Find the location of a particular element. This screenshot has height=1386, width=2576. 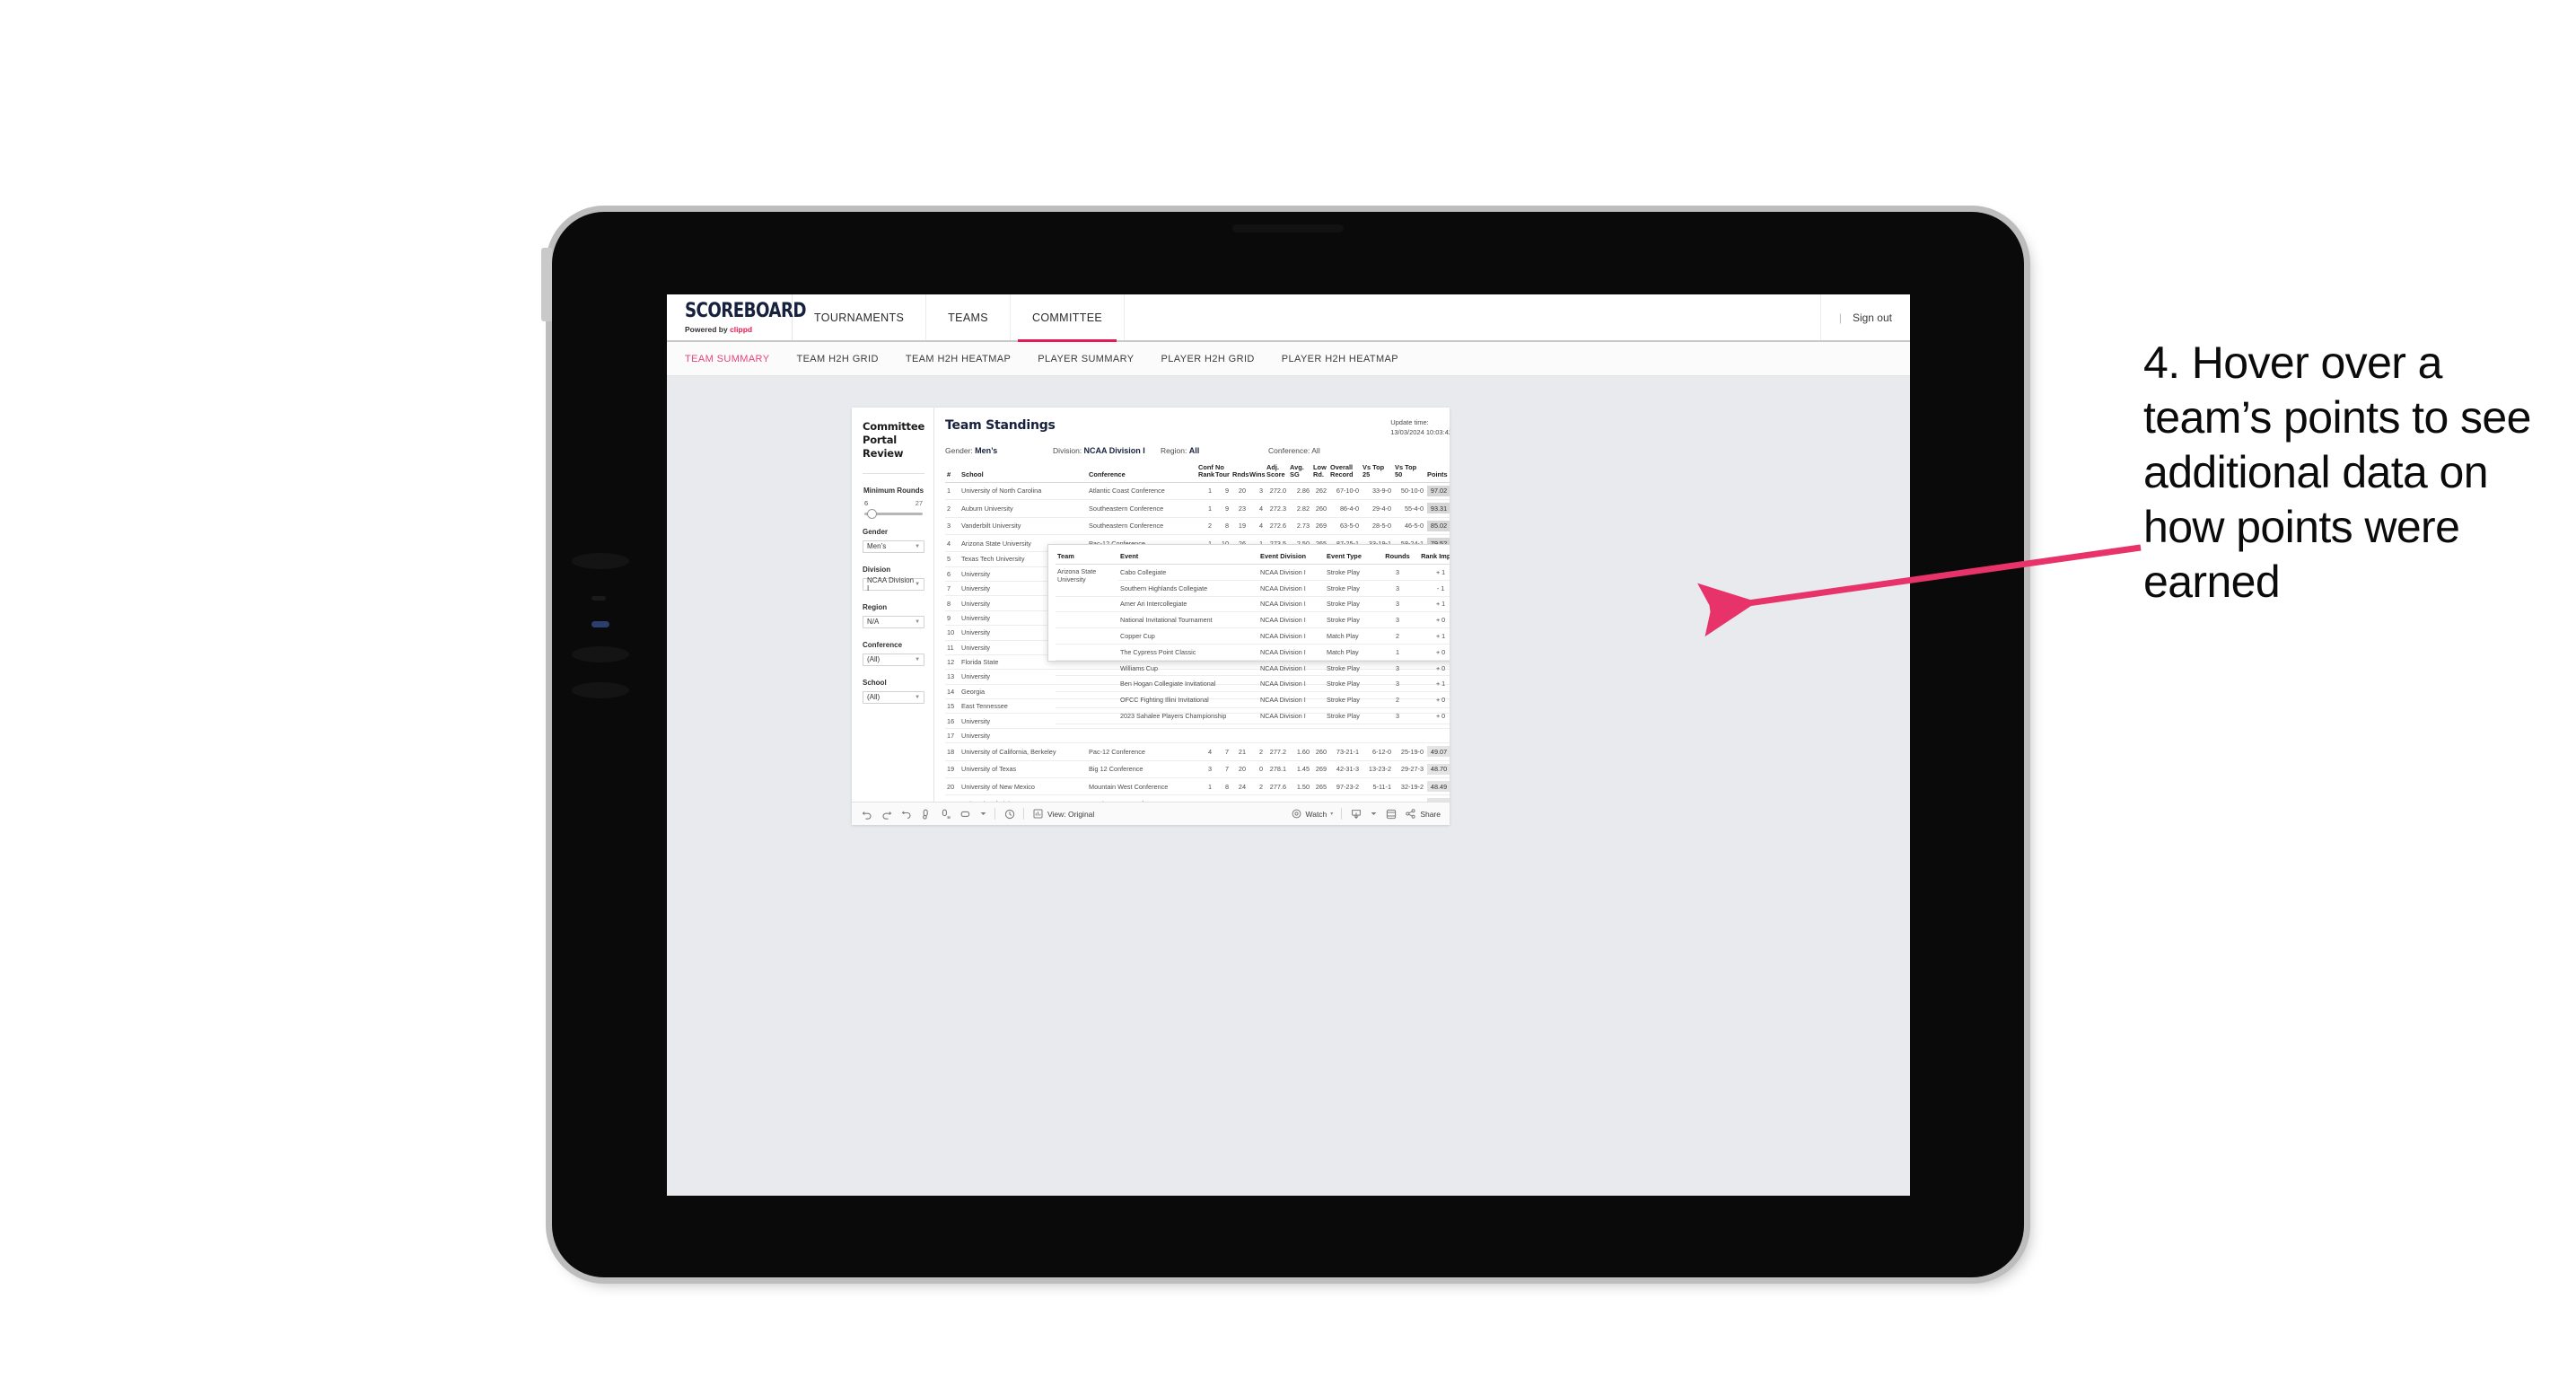

cell-points is located at coordinates (1437, 736).